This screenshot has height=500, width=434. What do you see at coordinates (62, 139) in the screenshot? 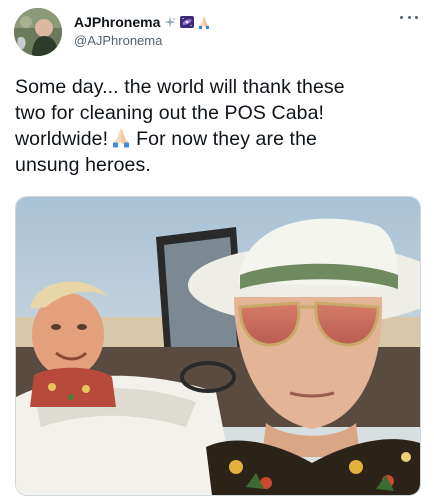
I see `tweet-text-fragment: worldwide!` at bounding box center [62, 139].